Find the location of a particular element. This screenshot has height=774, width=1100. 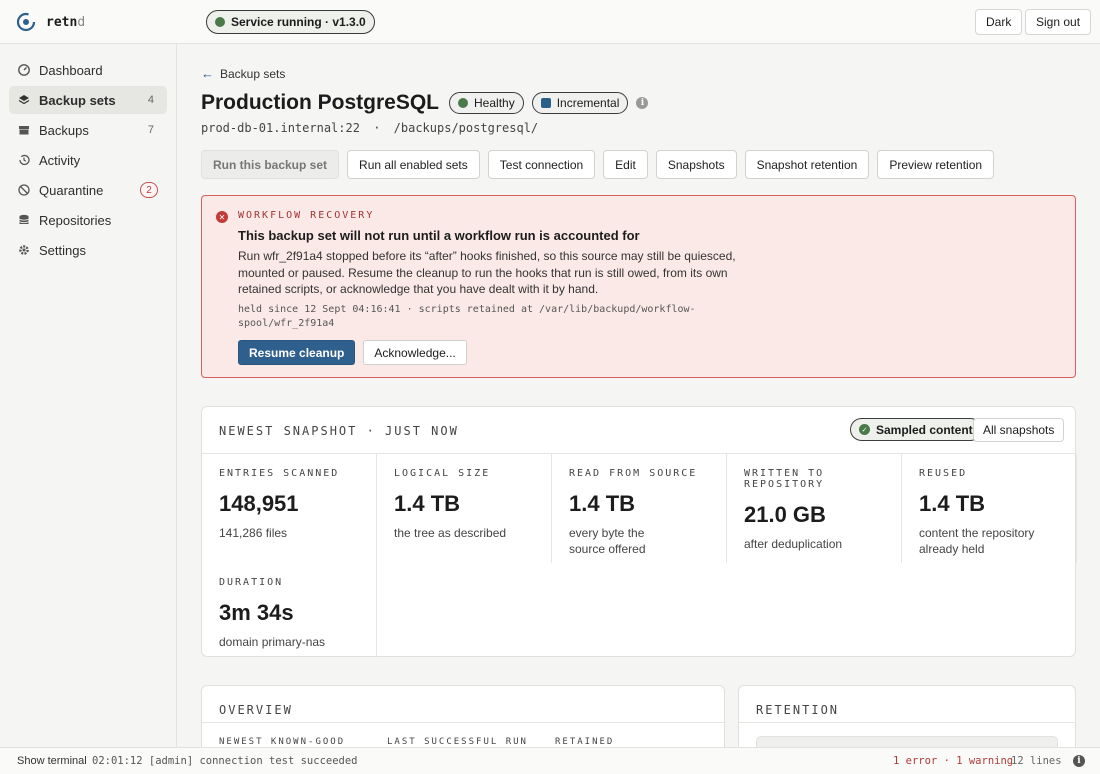

run-this-set-button: Run this backup set is located at coordinates (270, 164).